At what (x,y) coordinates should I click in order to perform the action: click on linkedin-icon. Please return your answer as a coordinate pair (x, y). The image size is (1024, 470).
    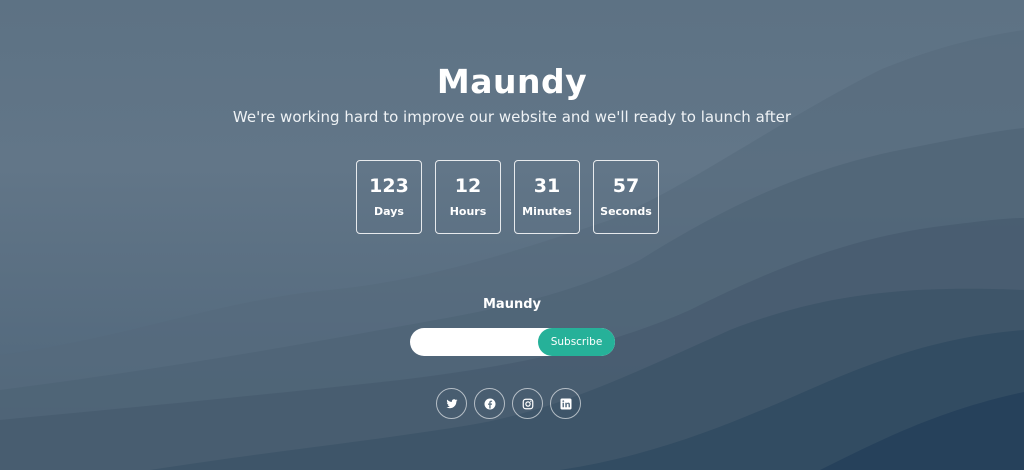
    Looking at the image, I should click on (565, 403).